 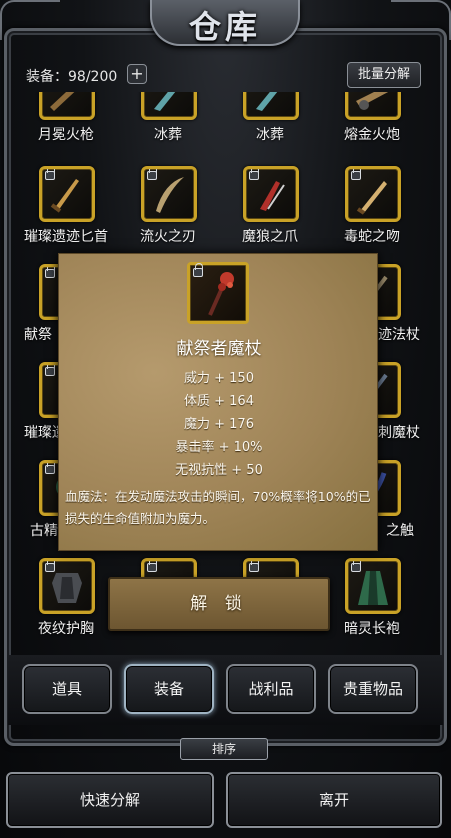 I want to click on item-name: 魔狼之爪, so click(x=270, y=237).